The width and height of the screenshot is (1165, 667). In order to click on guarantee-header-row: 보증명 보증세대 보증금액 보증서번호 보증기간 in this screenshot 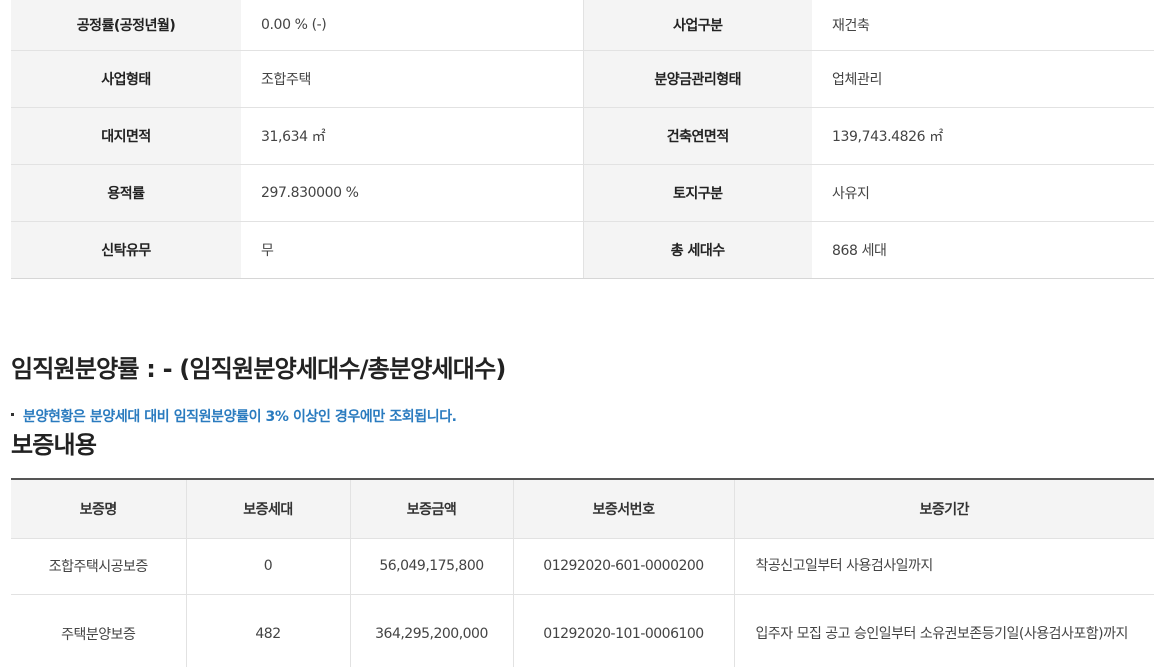, I will do `click(582, 509)`.